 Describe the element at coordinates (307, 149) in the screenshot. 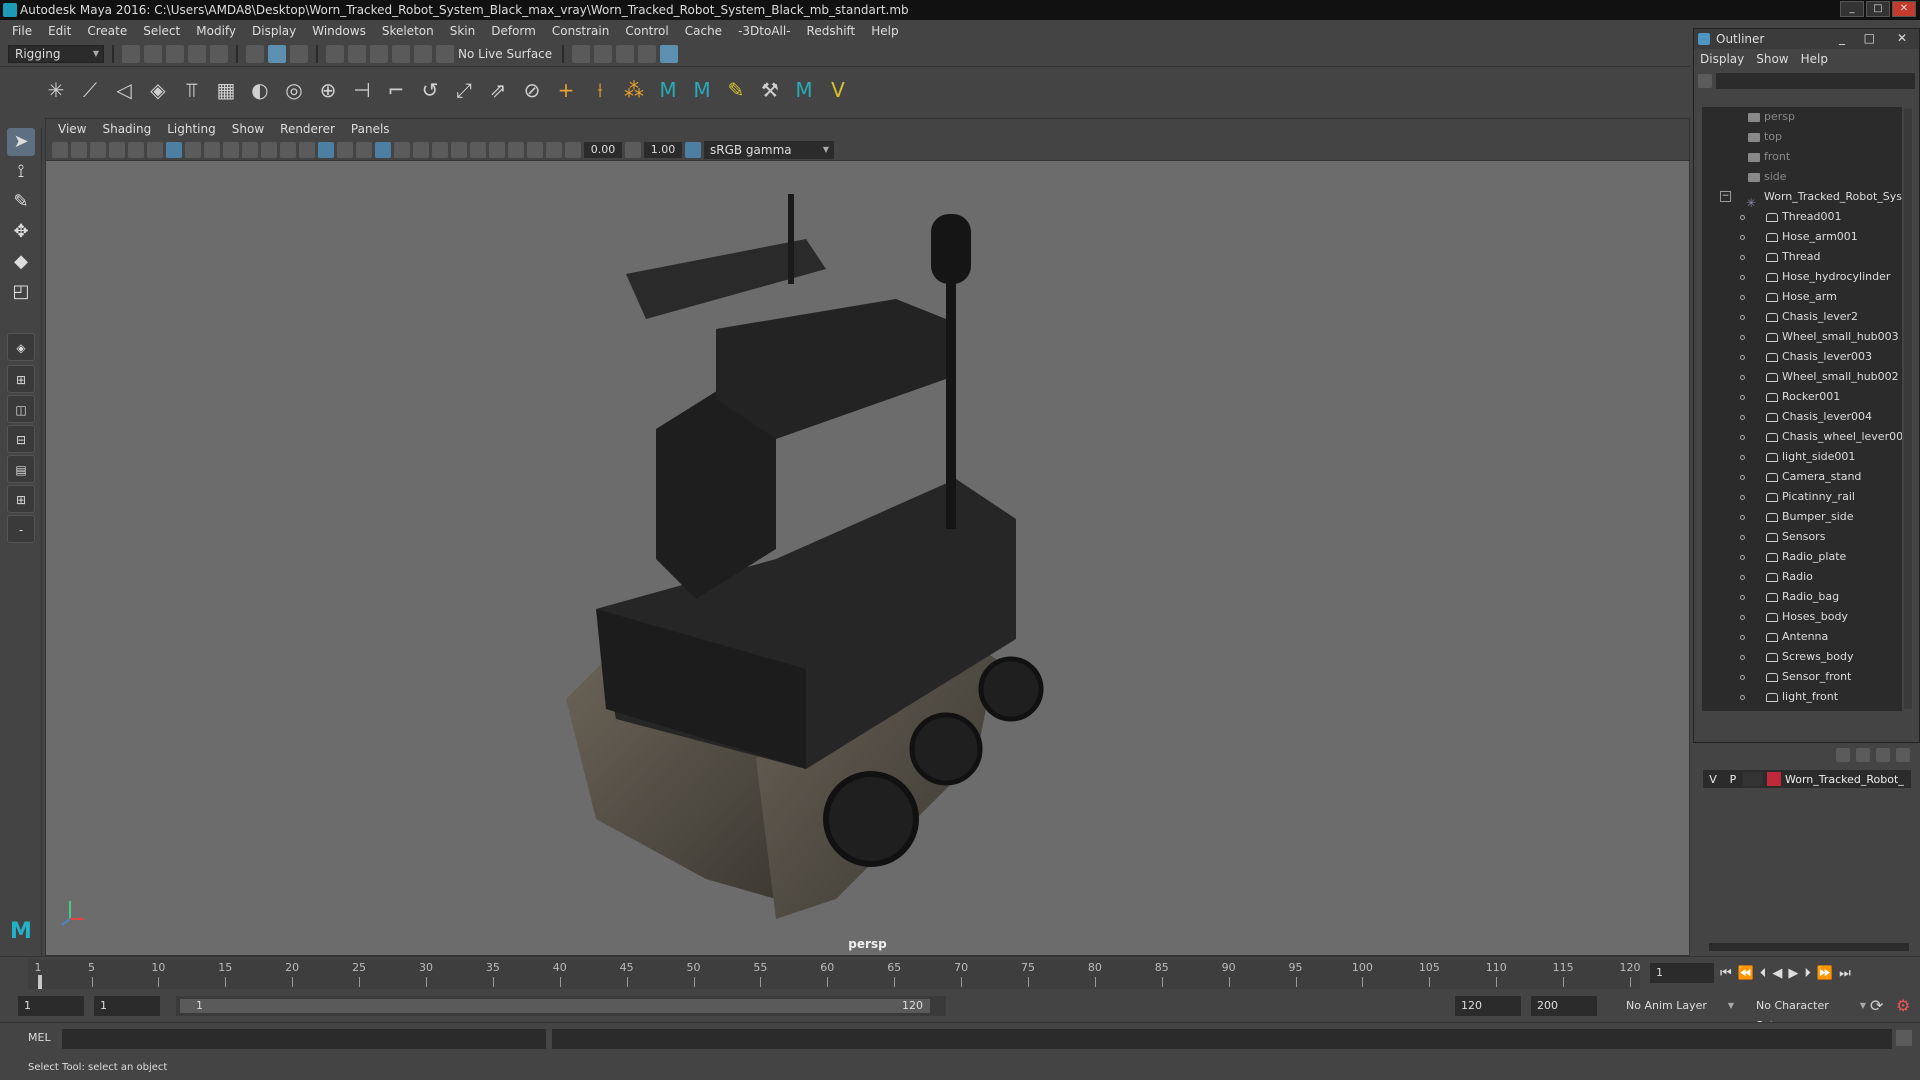

I see `wireframe-icon` at that location.